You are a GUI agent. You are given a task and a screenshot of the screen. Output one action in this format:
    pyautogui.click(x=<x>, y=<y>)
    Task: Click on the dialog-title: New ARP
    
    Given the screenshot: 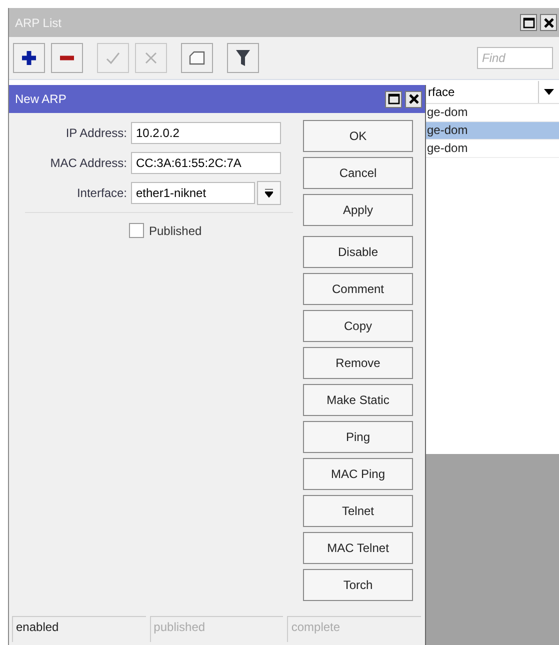 What is the action you would take?
    pyautogui.click(x=40, y=99)
    